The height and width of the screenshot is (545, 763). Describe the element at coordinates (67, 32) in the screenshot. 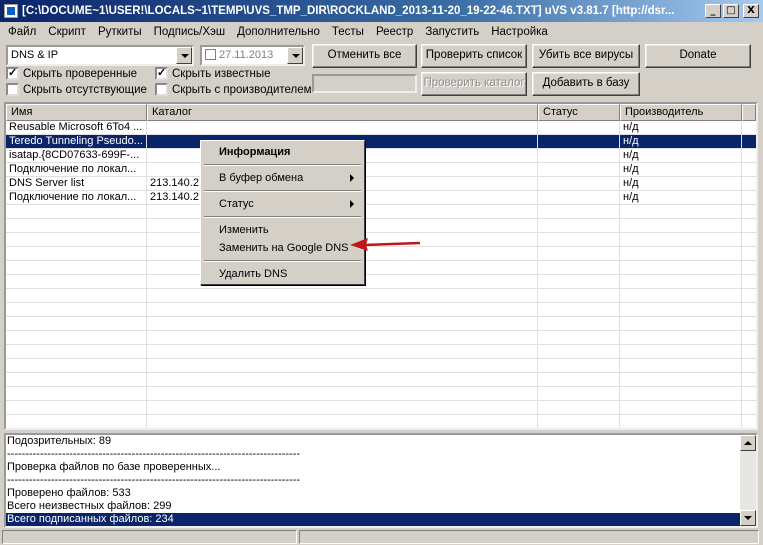

I see `menu-script: Скрипт` at that location.